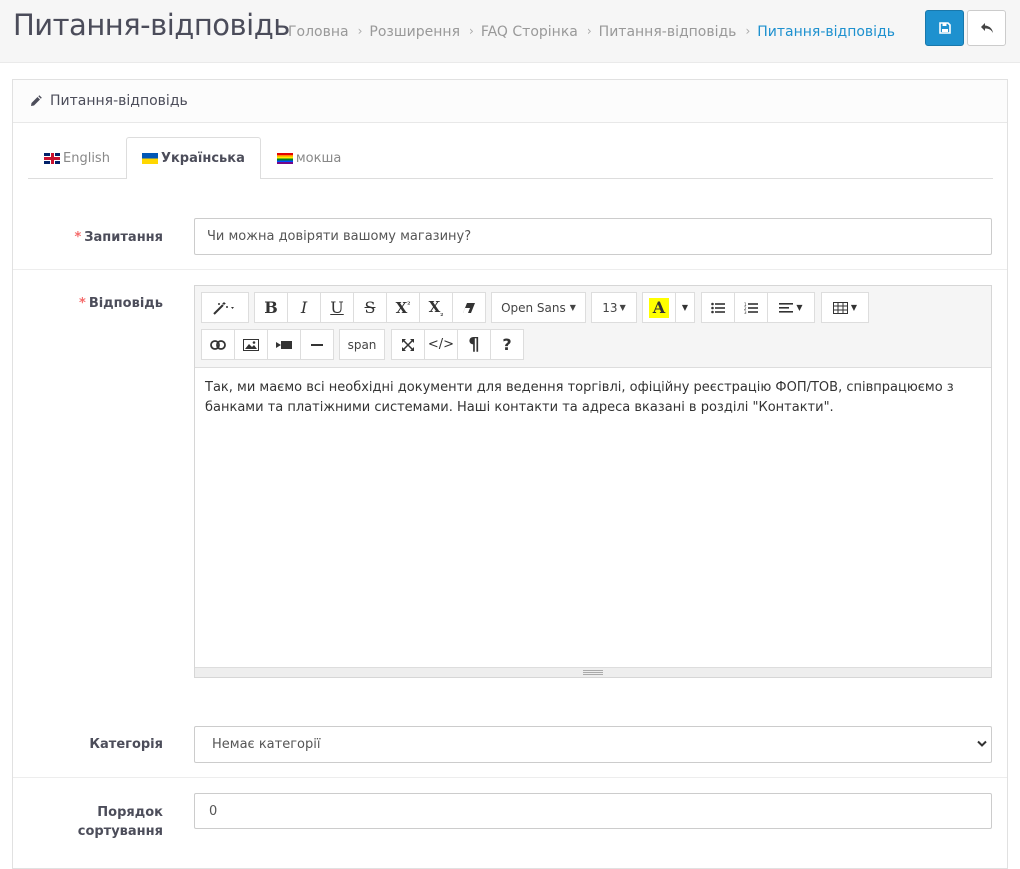 The width and height of the screenshot is (1020, 869). Describe the element at coordinates (284, 158) in the screenshot. I see `flag-rainbow-icon` at that location.